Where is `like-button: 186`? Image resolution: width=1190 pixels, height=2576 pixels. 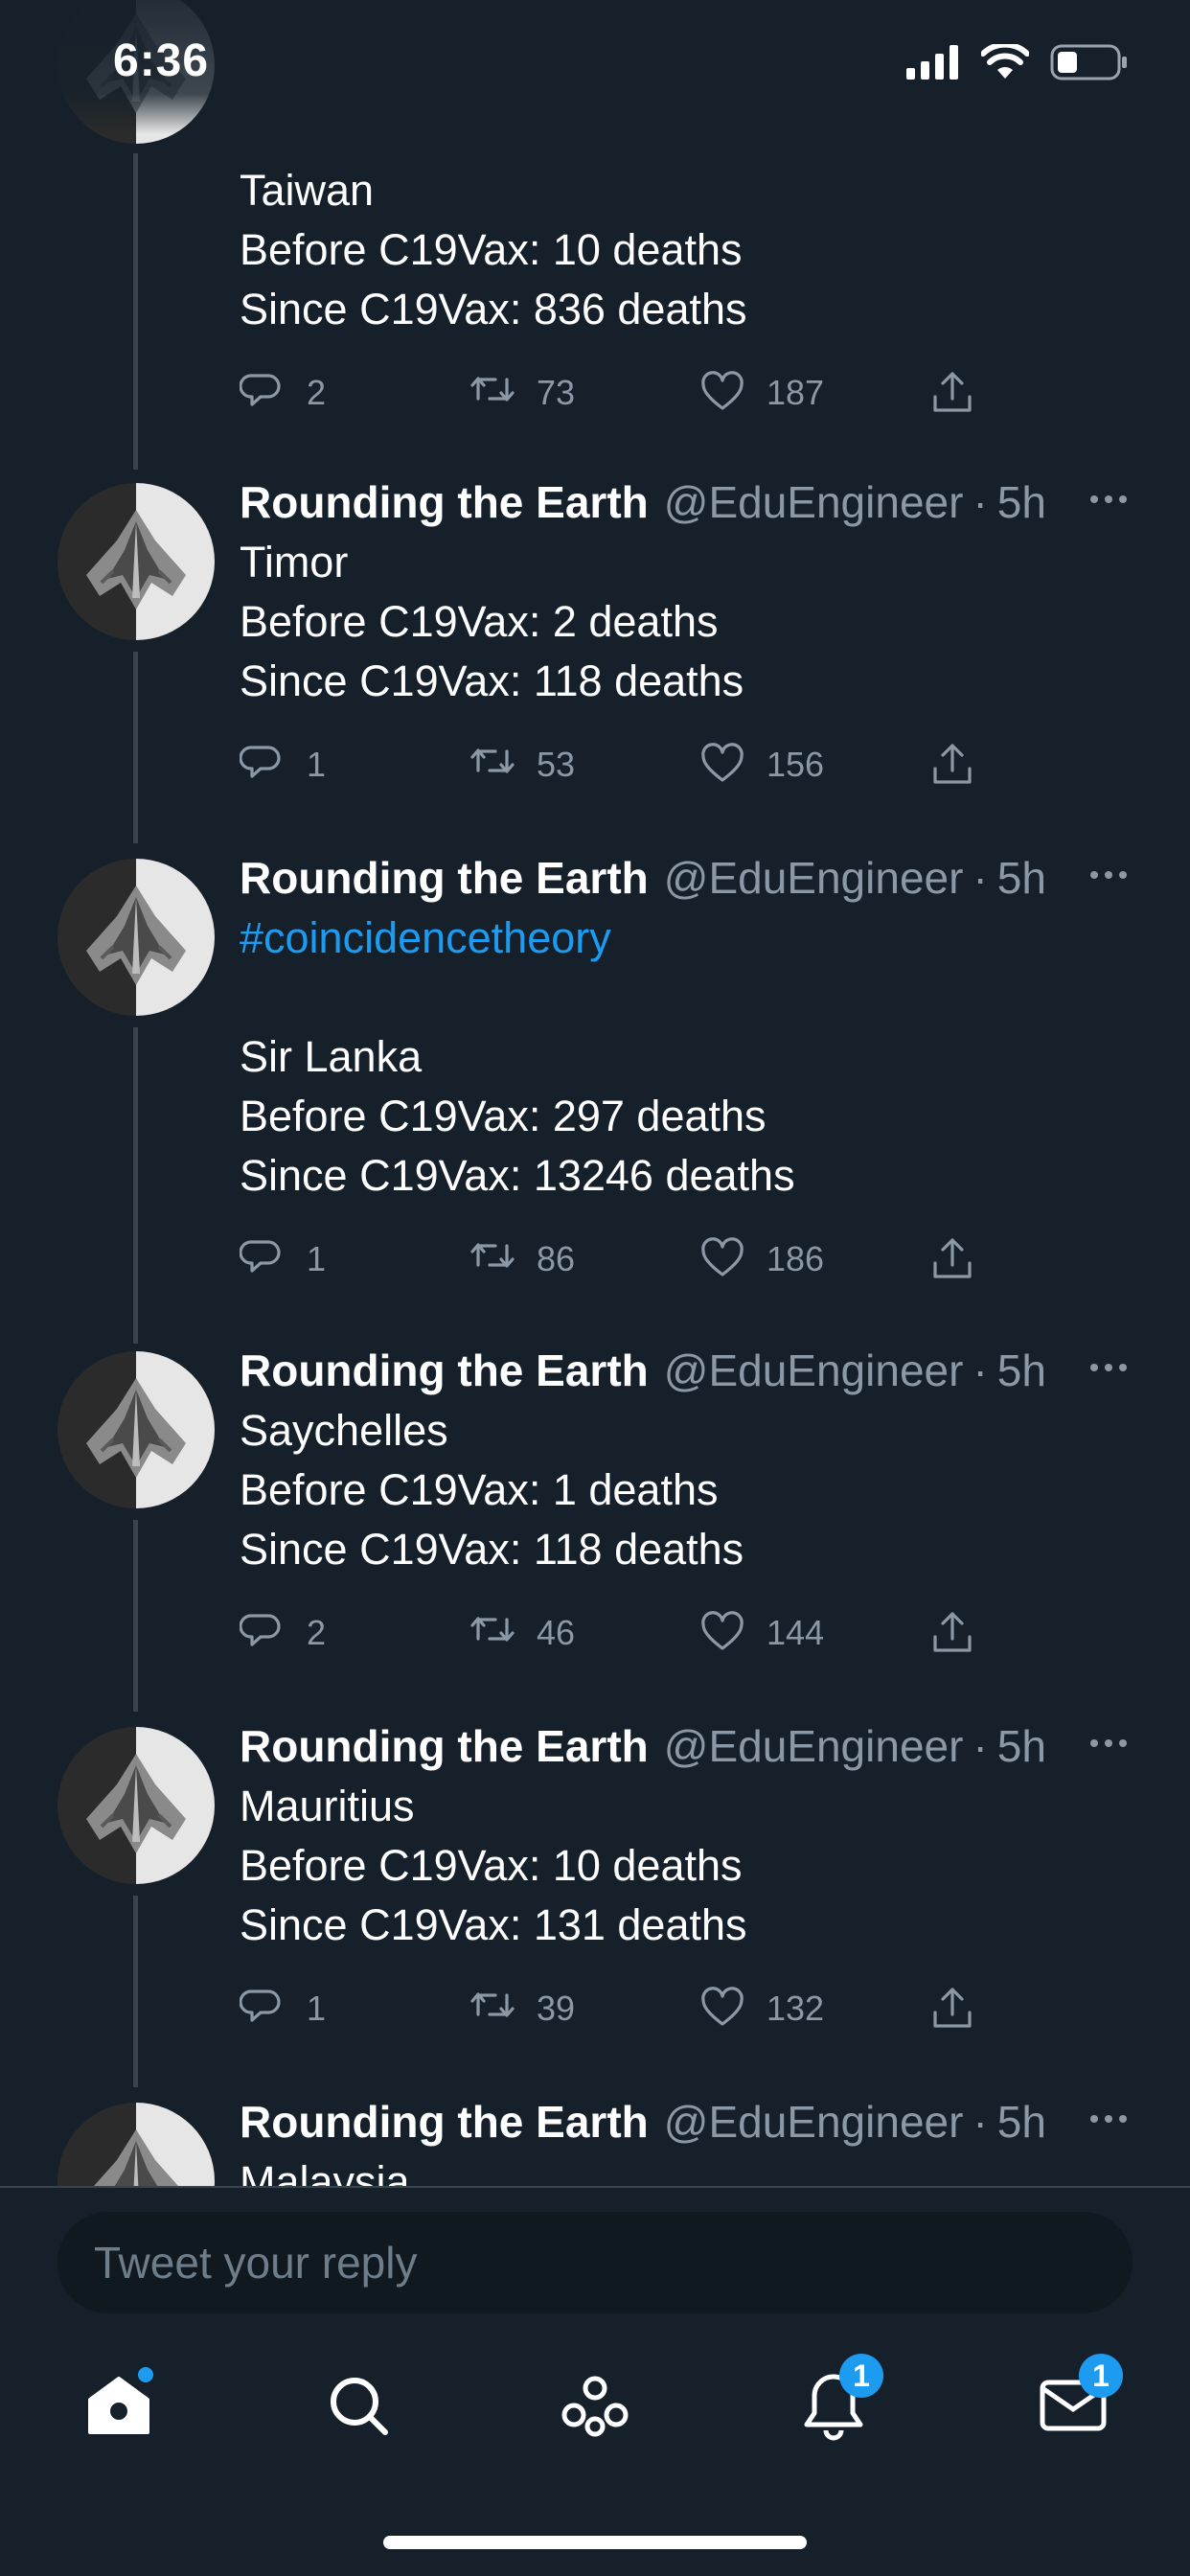 like-button: 186 is located at coordinates (762, 1259).